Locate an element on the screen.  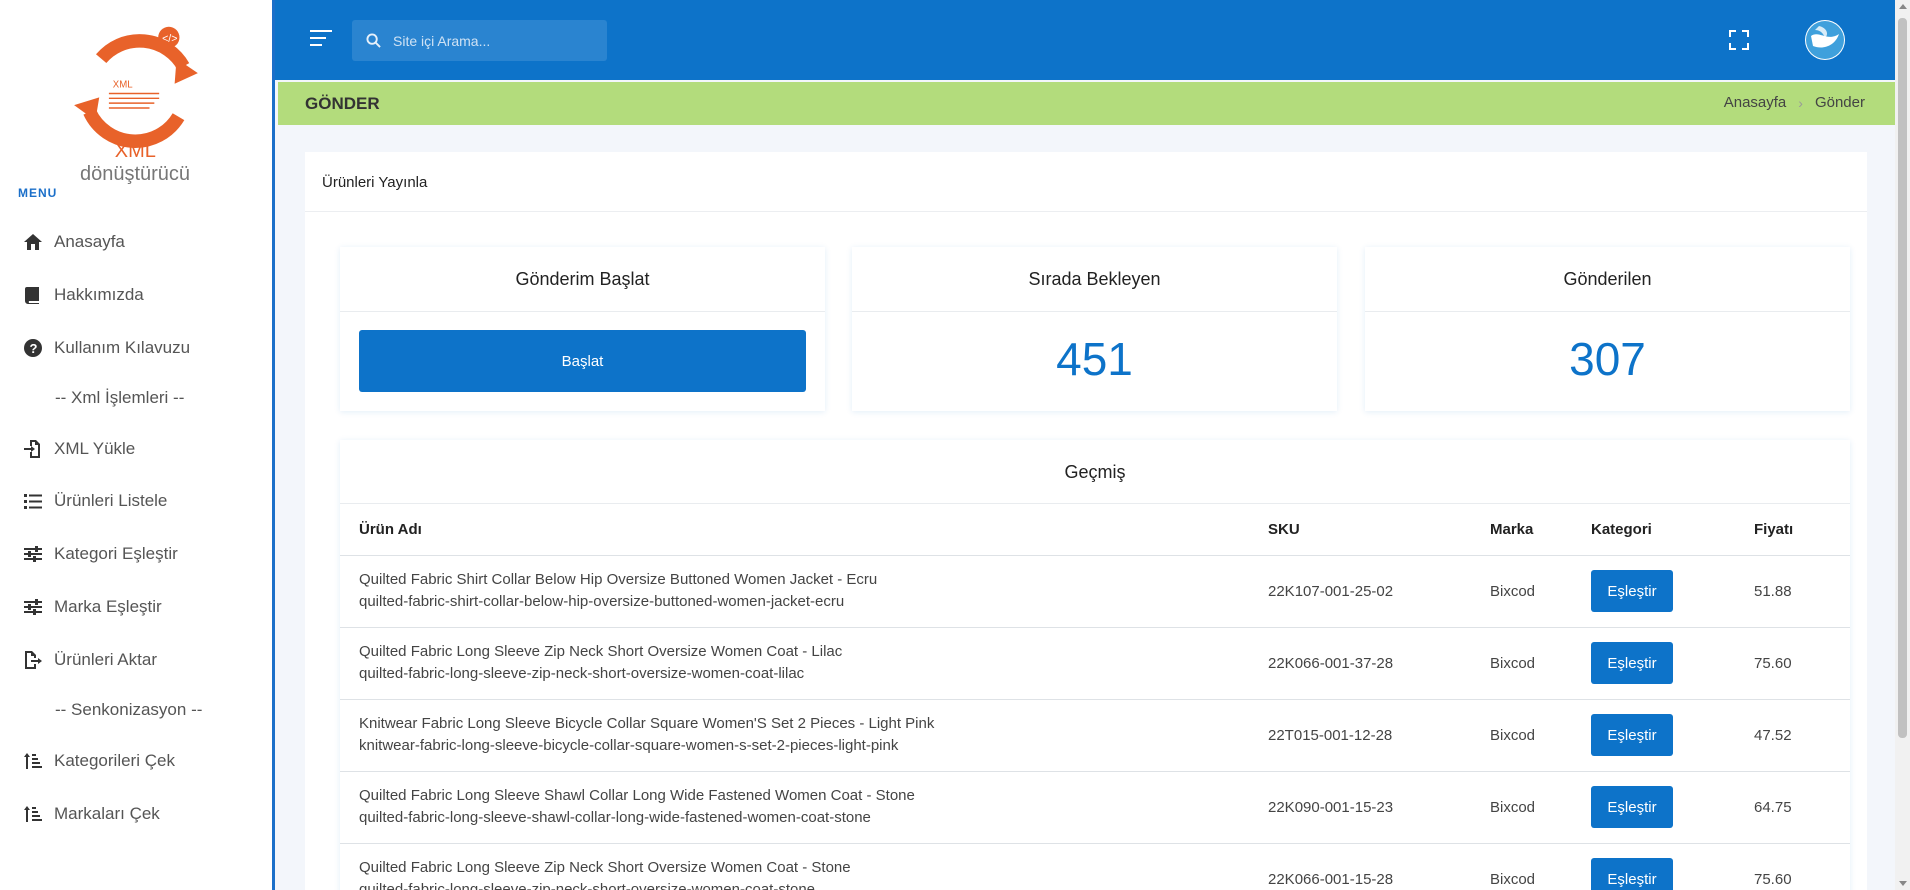
sent-panel: Gönderilen 307 is located at coordinates (1607, 329).